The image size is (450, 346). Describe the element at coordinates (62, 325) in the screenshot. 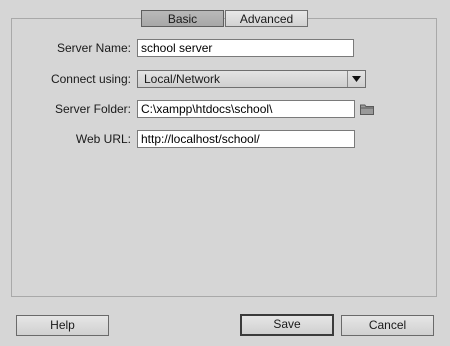

I see `help-button: Help` at that location.